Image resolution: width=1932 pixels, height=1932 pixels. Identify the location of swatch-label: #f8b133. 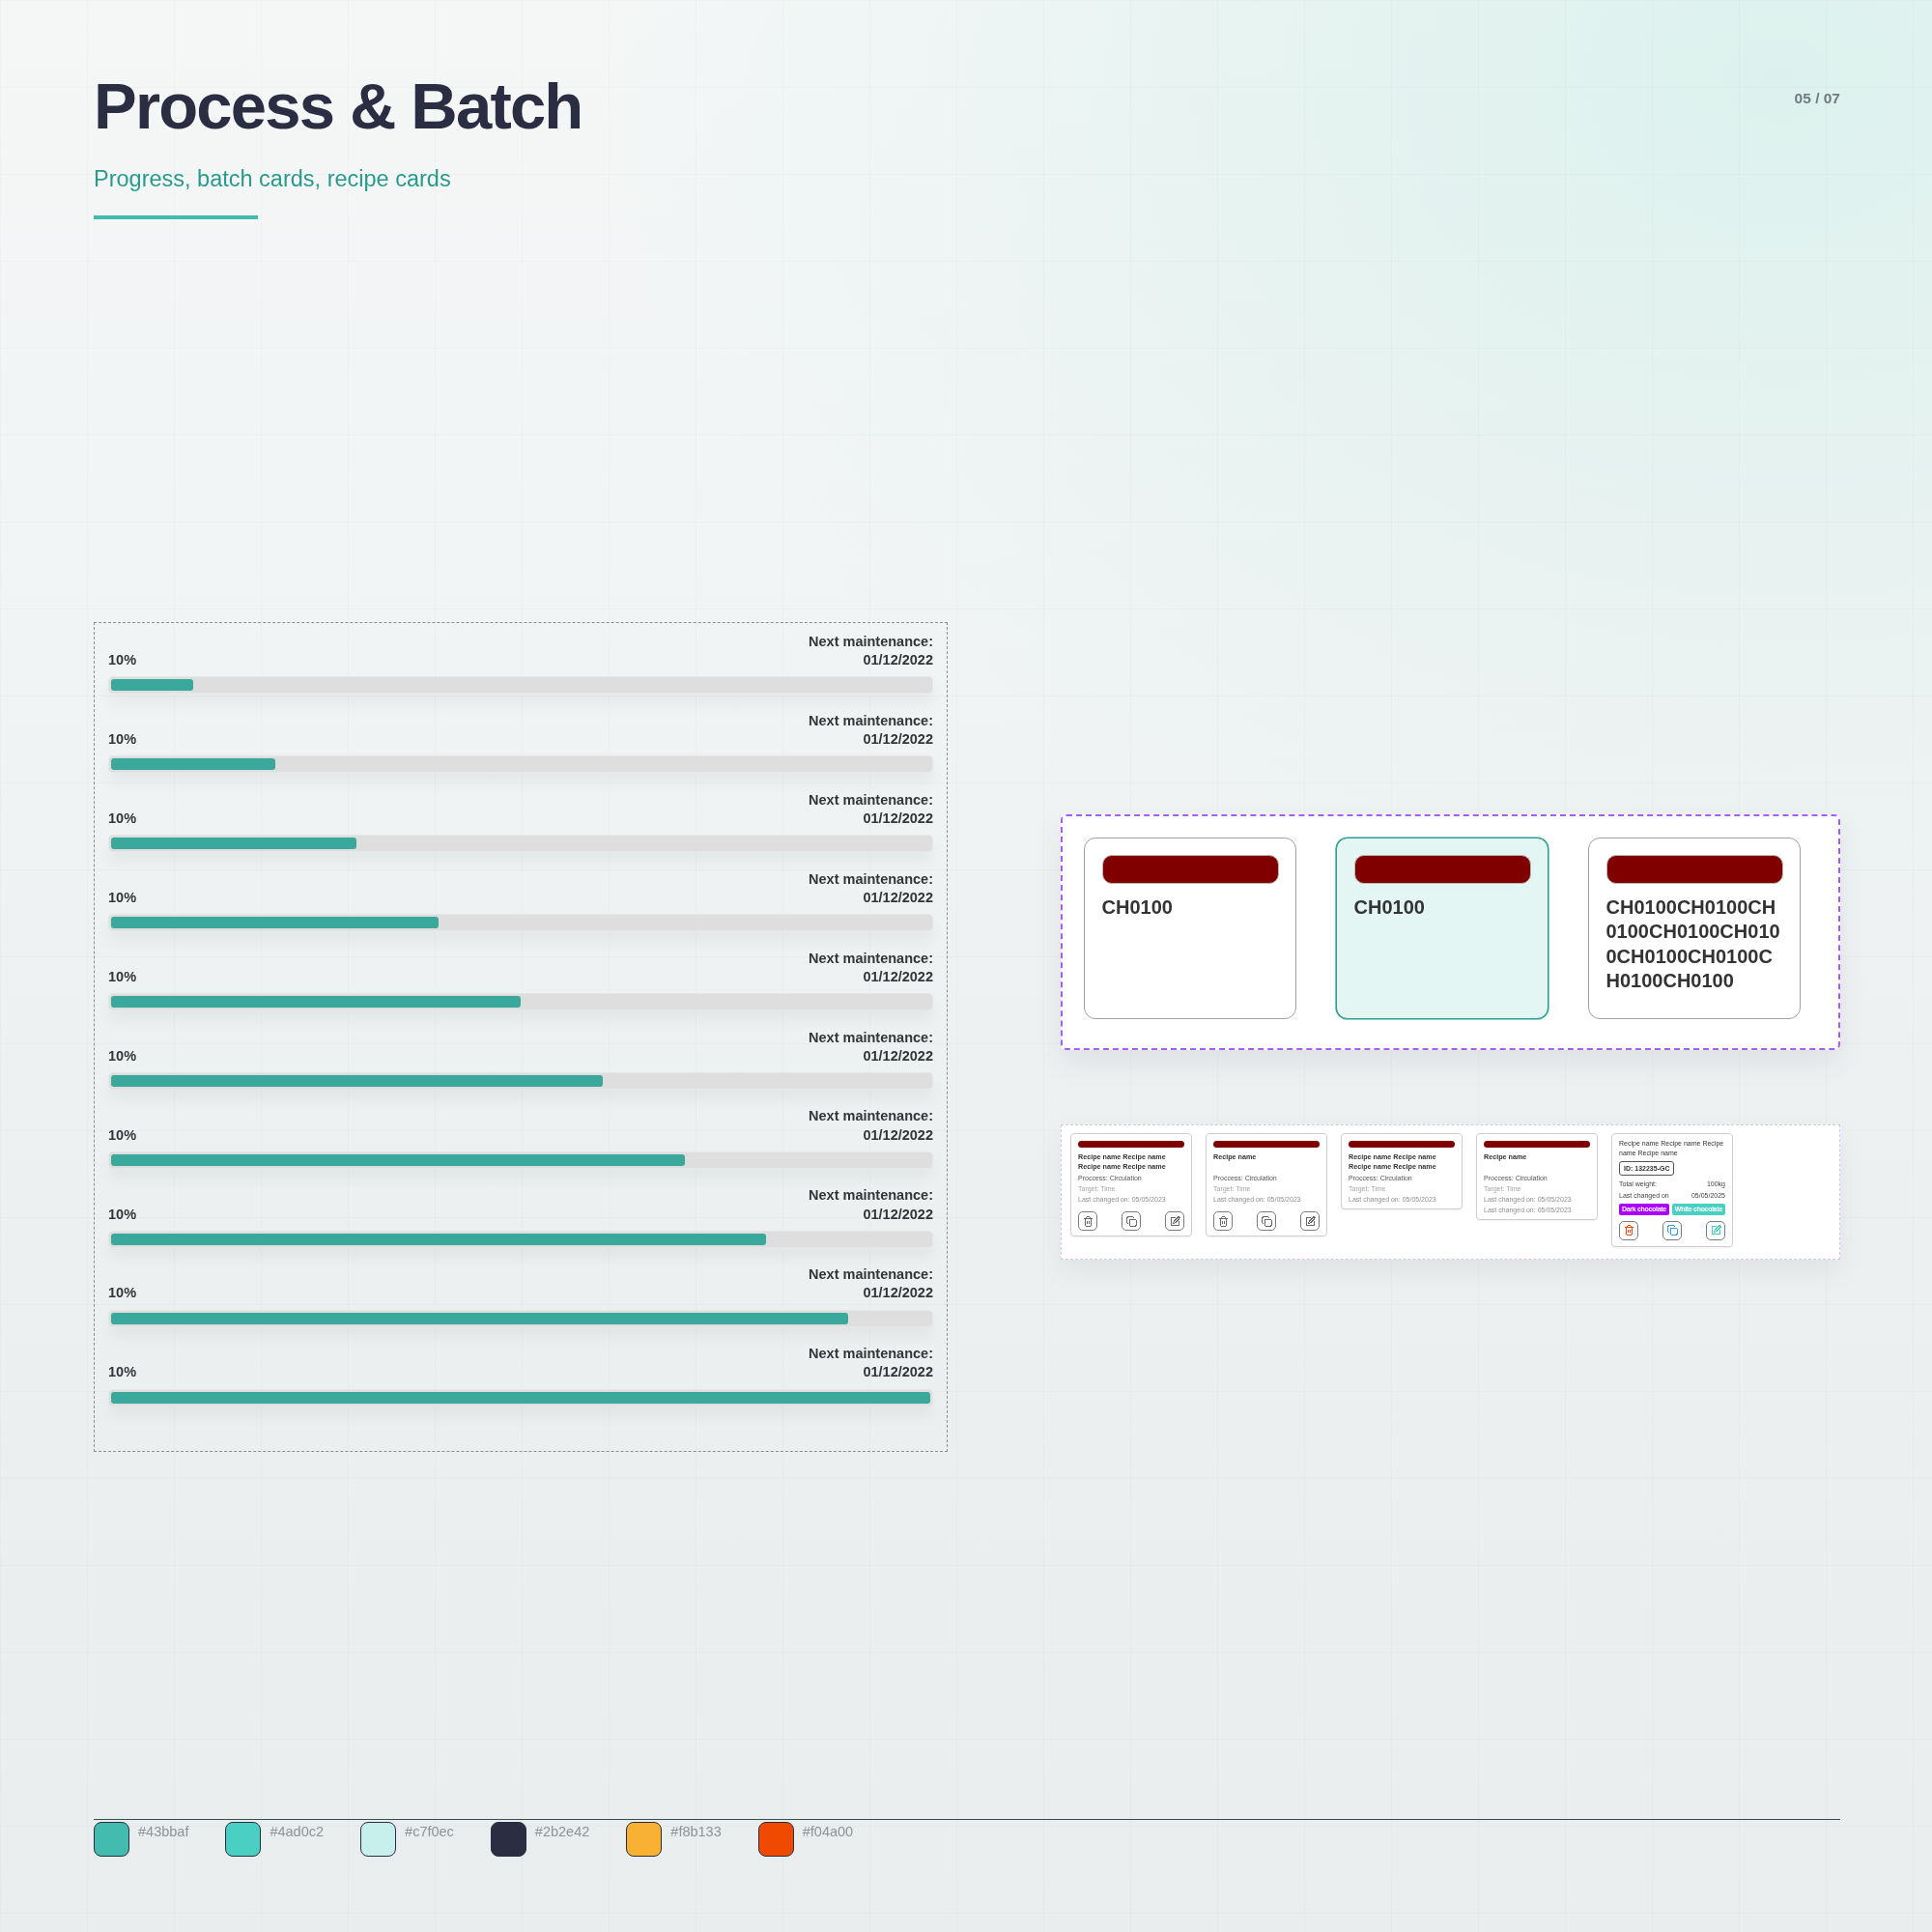
(696, 1832).